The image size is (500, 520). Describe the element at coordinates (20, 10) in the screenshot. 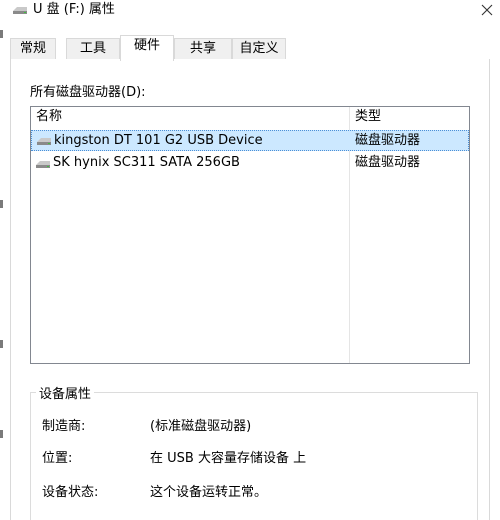

I see `drive-icon` at that location.